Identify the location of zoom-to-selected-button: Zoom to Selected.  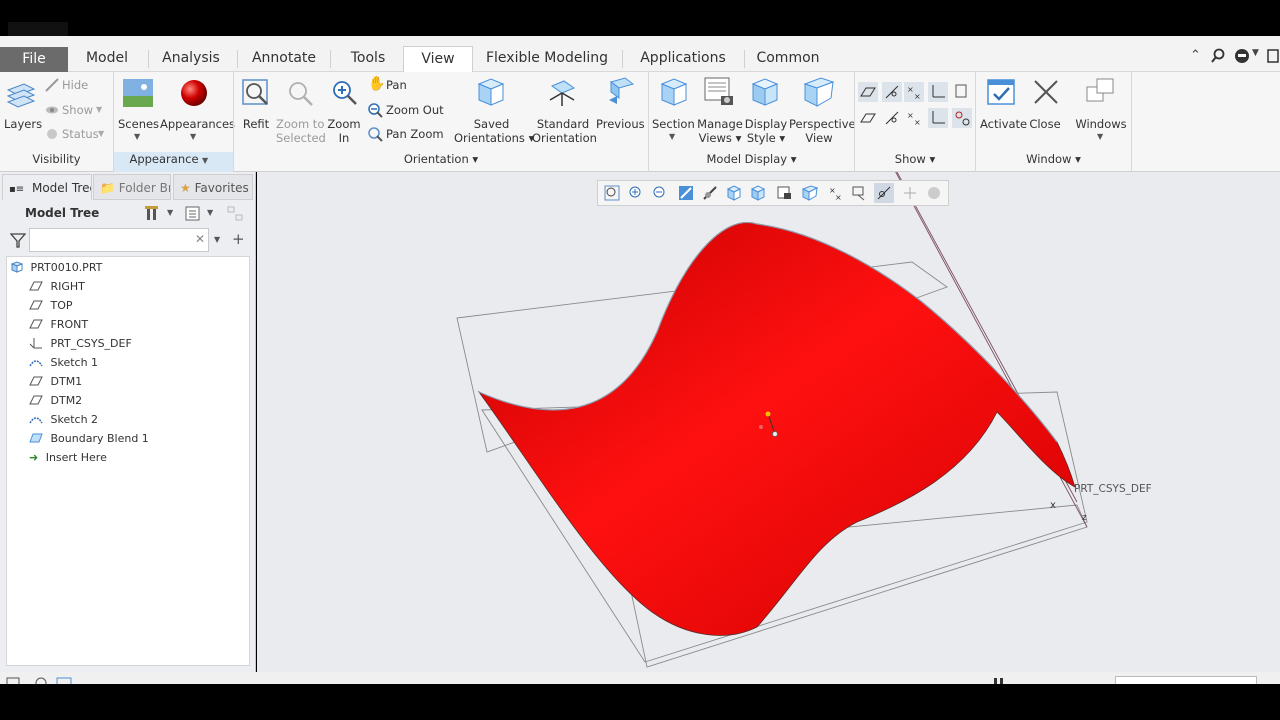
(301, 131).